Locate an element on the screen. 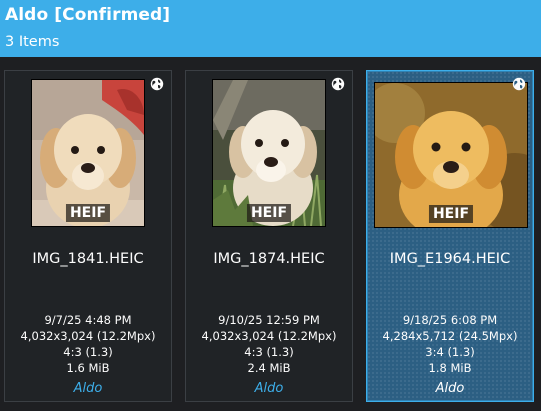 This screenshot has height=411, width=541. file-name: IMG_1874.HEIC is located at coordinates (269, 259).